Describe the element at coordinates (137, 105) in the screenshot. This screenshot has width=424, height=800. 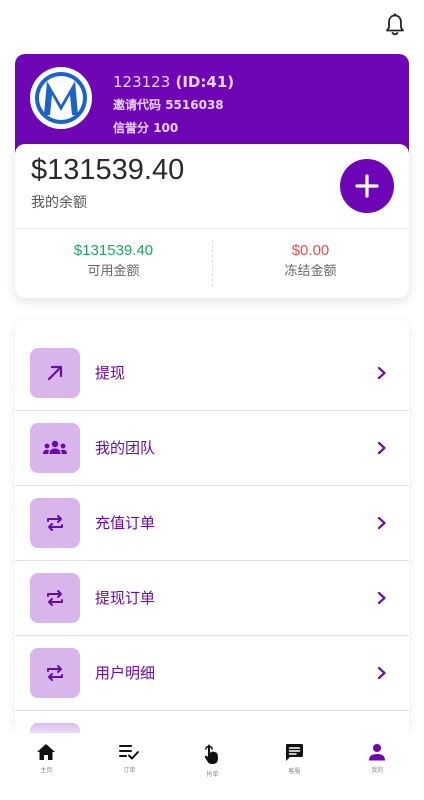
I see `invite-code-label: 邀请代码` at that location.